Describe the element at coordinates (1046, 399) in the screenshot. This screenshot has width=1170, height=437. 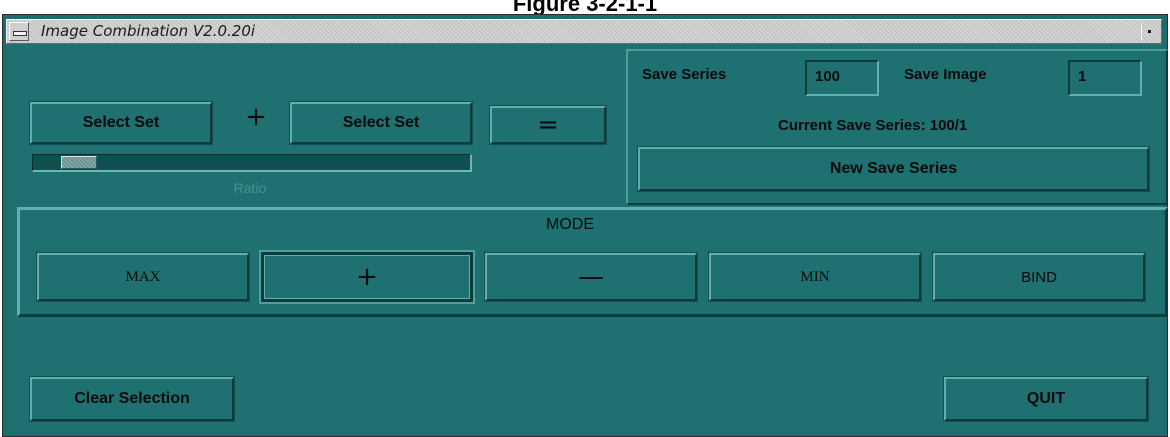
I see `quit-button: QUIT` at that location.